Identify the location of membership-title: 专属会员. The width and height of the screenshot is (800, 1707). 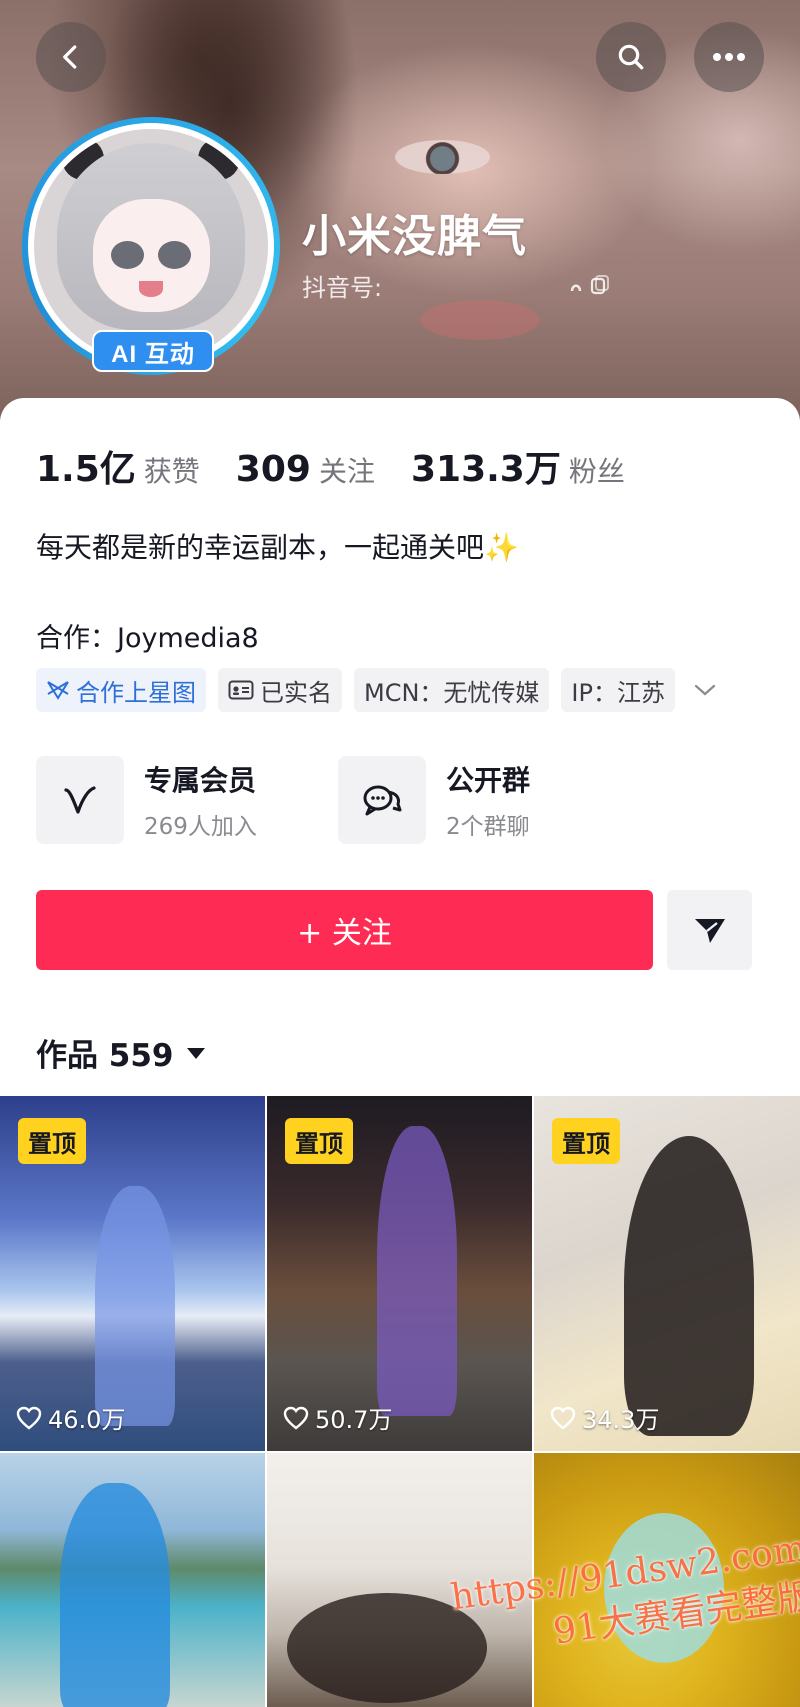
(200, 780).